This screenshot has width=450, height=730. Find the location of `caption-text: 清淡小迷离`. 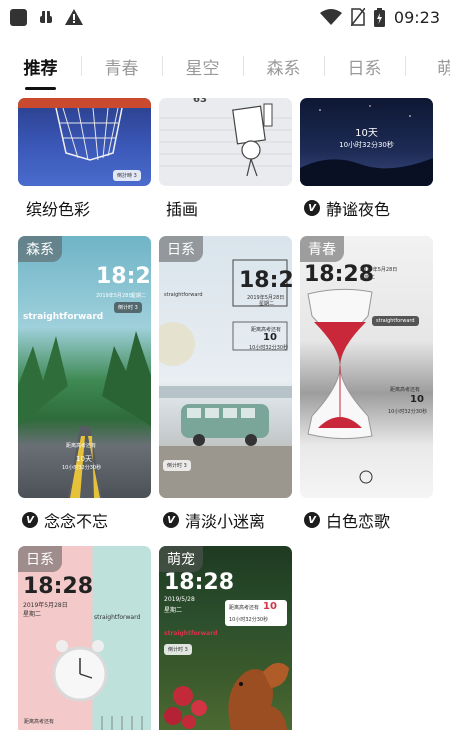

caption-text: 清淡小迷离 is located at coordinates (225, 521).